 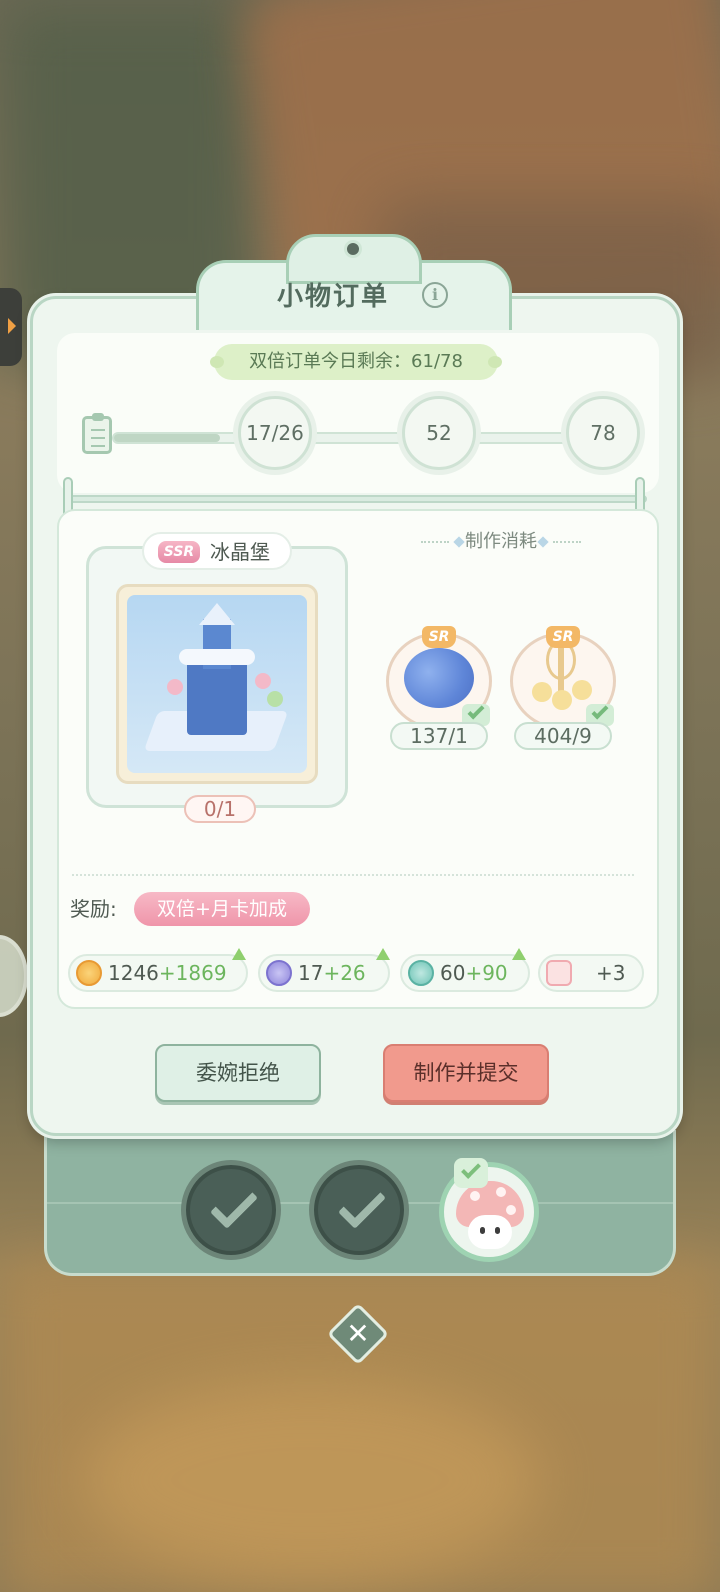 I want to click on milestone-reward-2: 52, so click(x=439, y=433).